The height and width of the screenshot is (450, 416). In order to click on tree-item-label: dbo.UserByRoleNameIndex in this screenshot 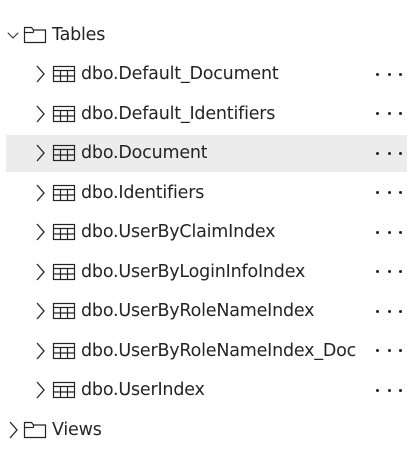, I will do `click(198, 311)`.